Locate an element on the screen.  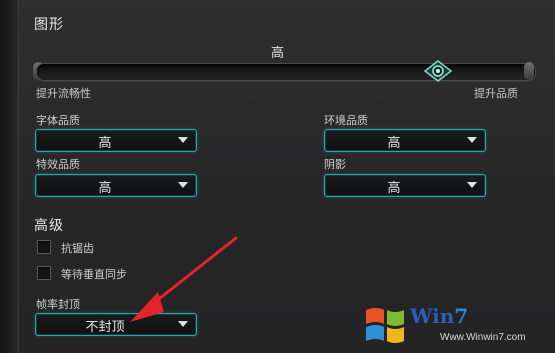
frame-cap-dropdown: 不封顶 is located at coordinates (116, 324).